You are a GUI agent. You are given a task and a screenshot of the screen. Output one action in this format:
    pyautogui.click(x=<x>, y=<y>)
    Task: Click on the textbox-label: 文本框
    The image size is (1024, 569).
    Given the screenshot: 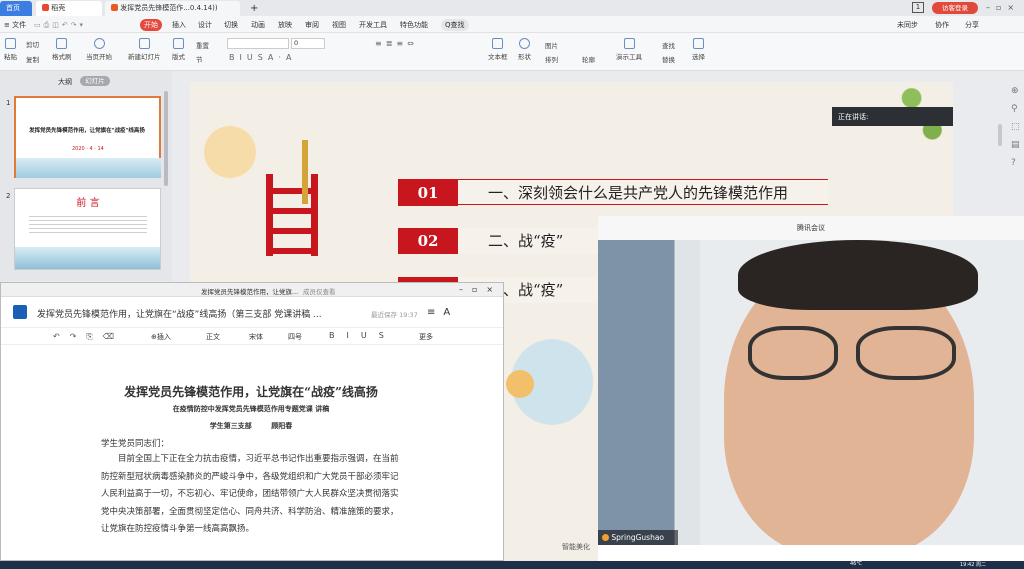 What is the action you would take?
    pyautogui.click(x=498, y=57)
    